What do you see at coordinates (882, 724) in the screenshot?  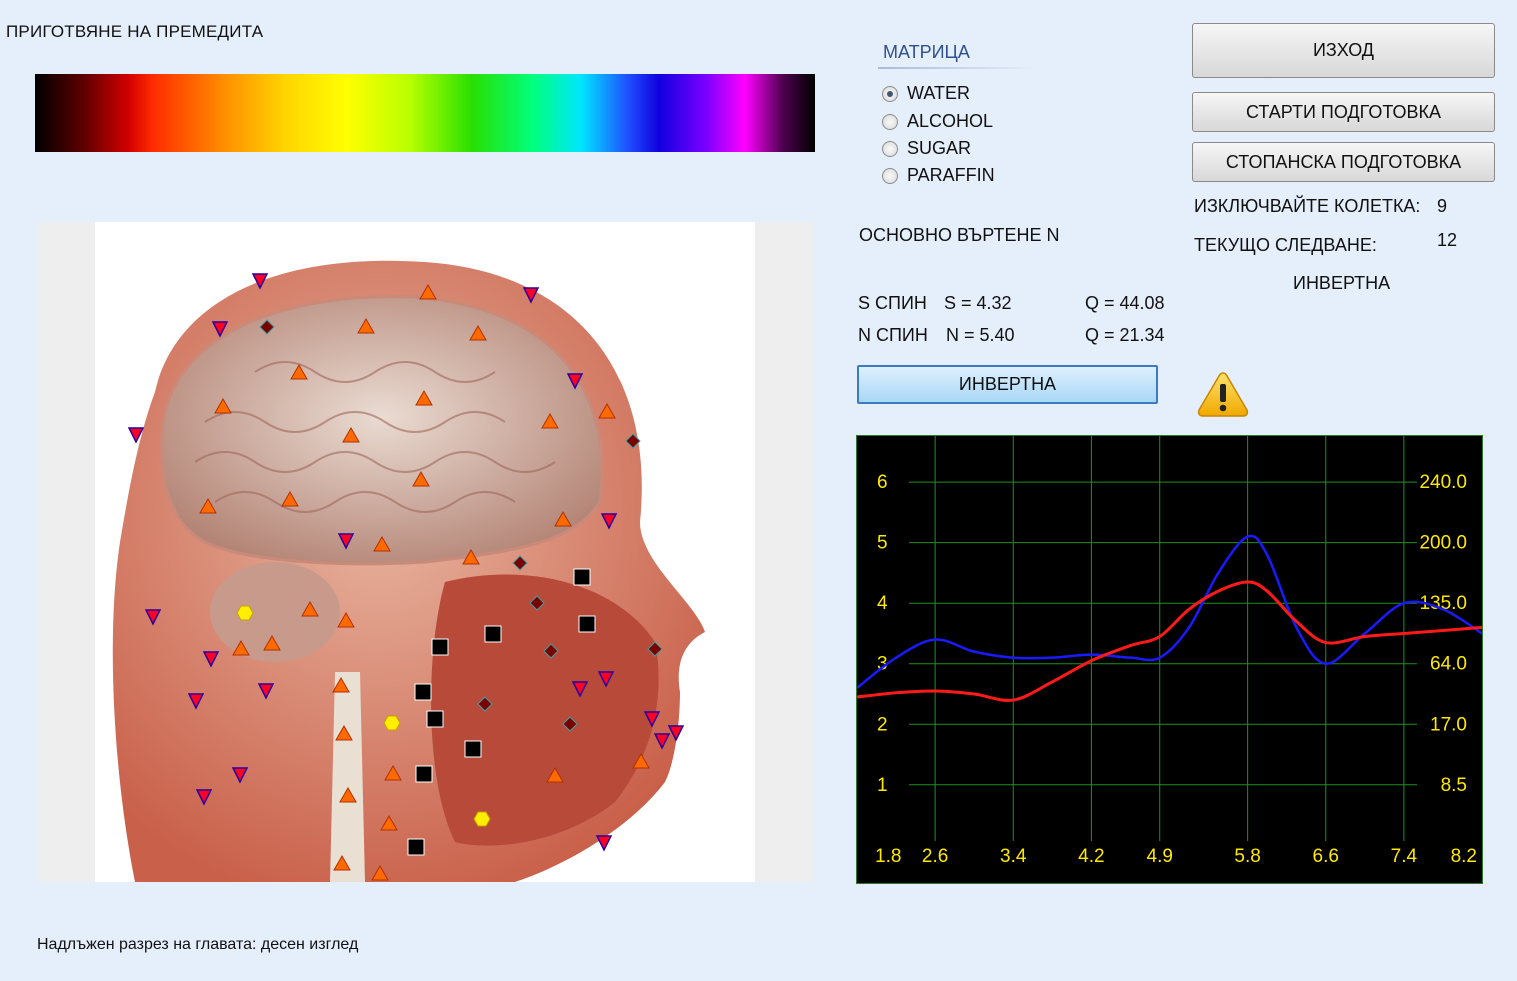 I see `y-tick-label-left: 2` at bounding box center [882, 724].